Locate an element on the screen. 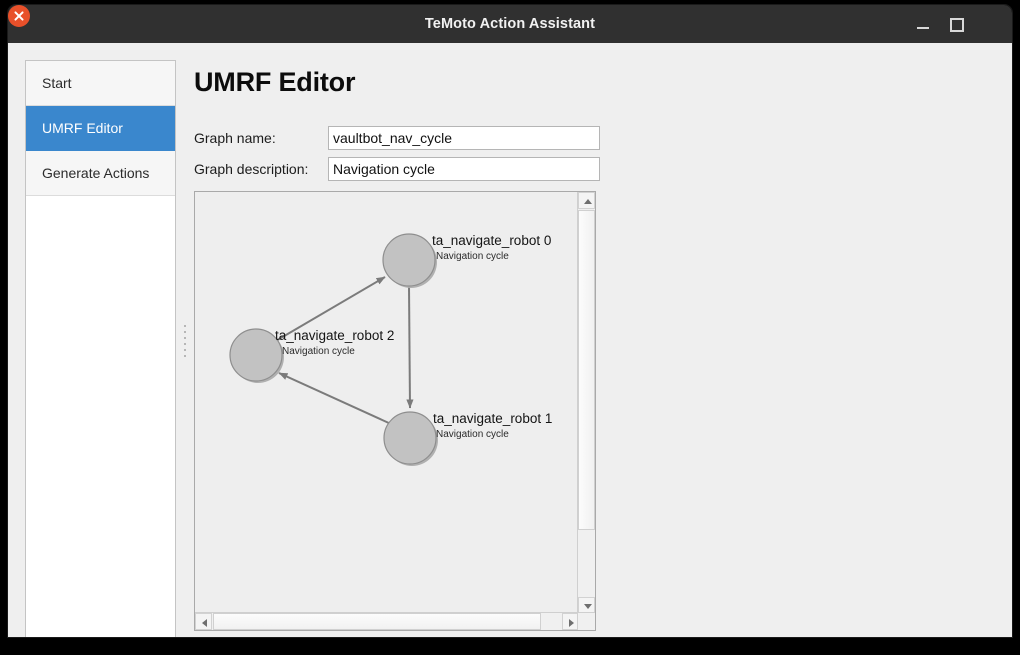 Image resolution: width=1020 pixels, height=655 pixels. chevron-up-icon is located at coordinates (588, 201).